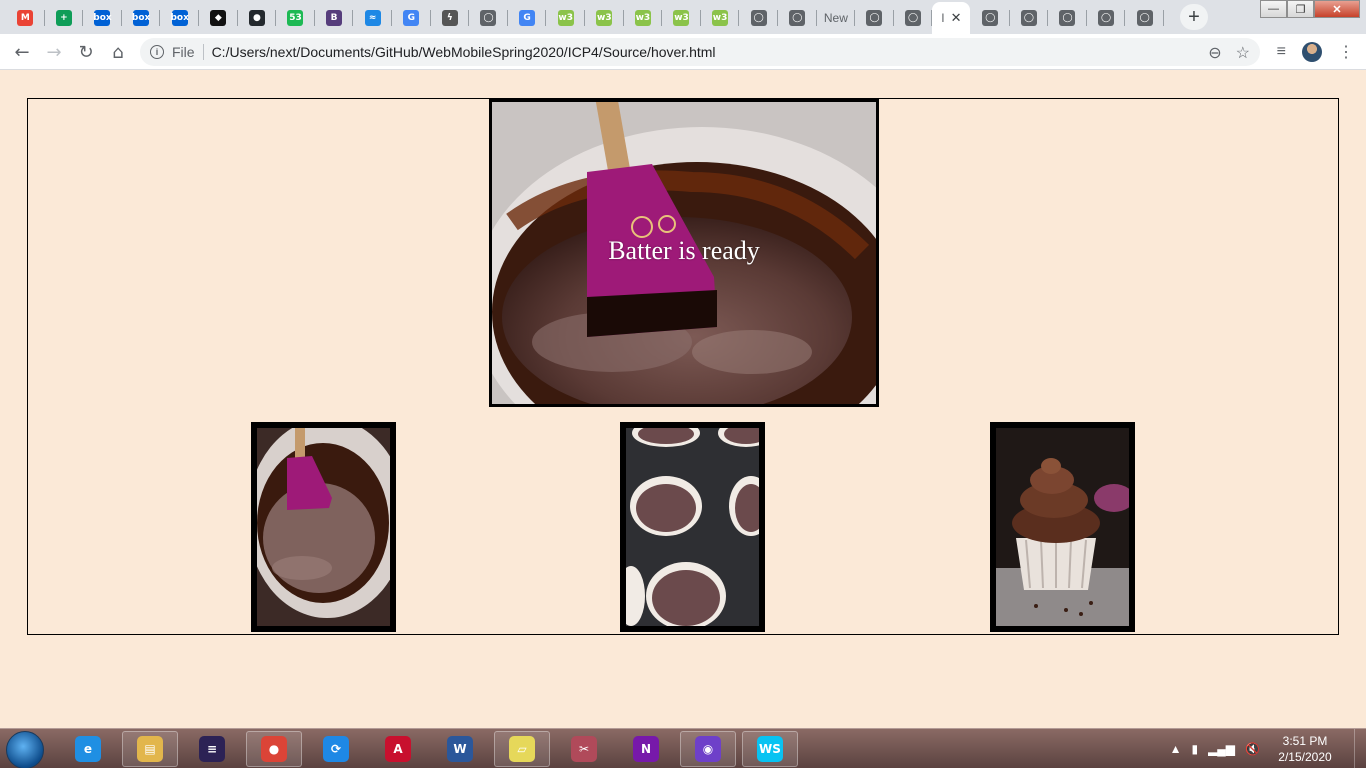 The image size is (1366, 768). I want to click on github-desktop-taskbar-button: ◉, so click(708, 749).